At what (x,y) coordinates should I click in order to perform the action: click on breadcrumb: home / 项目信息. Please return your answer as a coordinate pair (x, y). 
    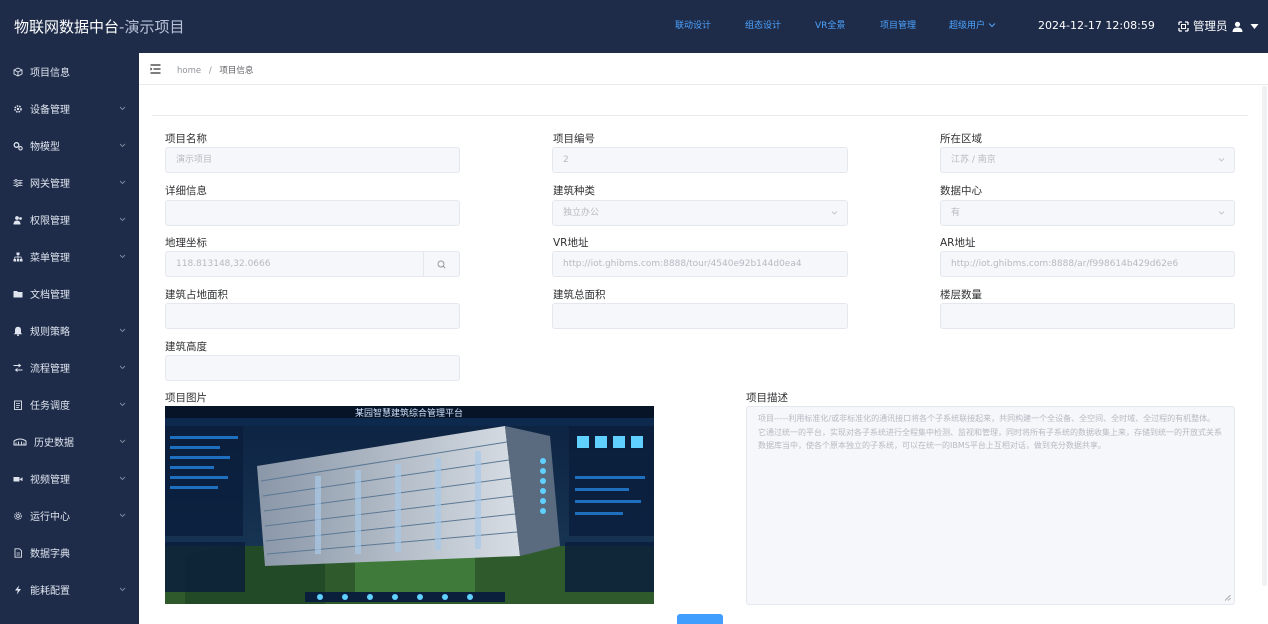
    Looking at the image, I should click on (215, 70).